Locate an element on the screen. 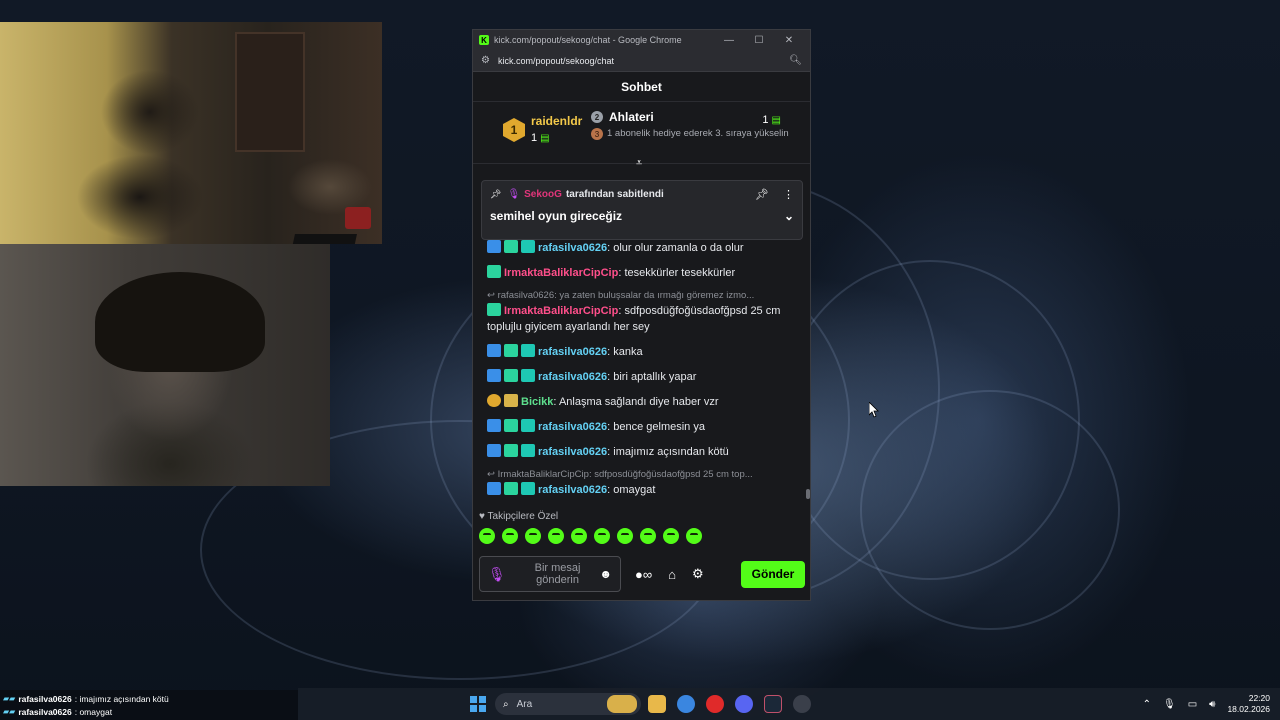 This screenshot has height=720, width=1280. leader-first: 1 raidenldr 1 ▤ is located at coordinates (542, 130).